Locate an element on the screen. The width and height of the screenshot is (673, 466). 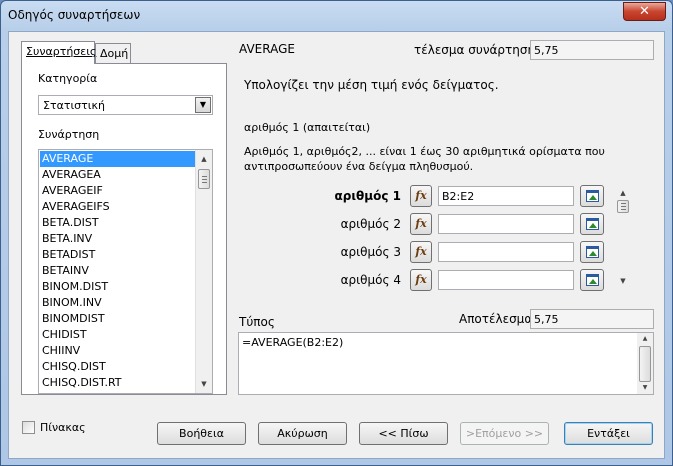
function-name: AVERAGE is located at coordinates (267, 49).